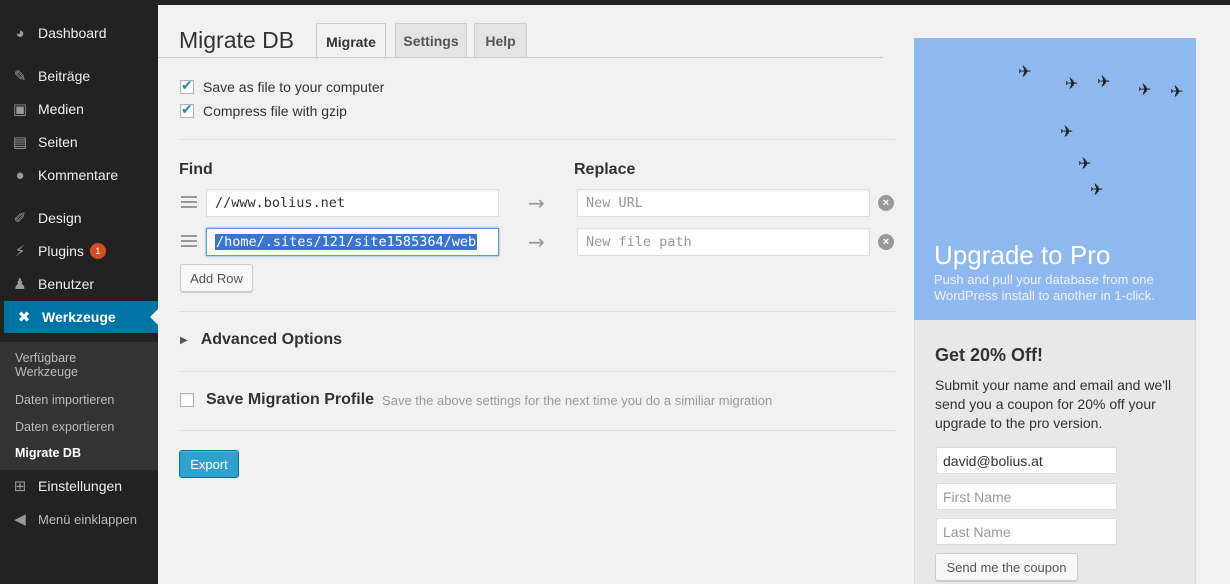  Describe the element at coordinates (290, 399) in the screenshot. I see `save-profile-label: Save Migration Profile` at that location.